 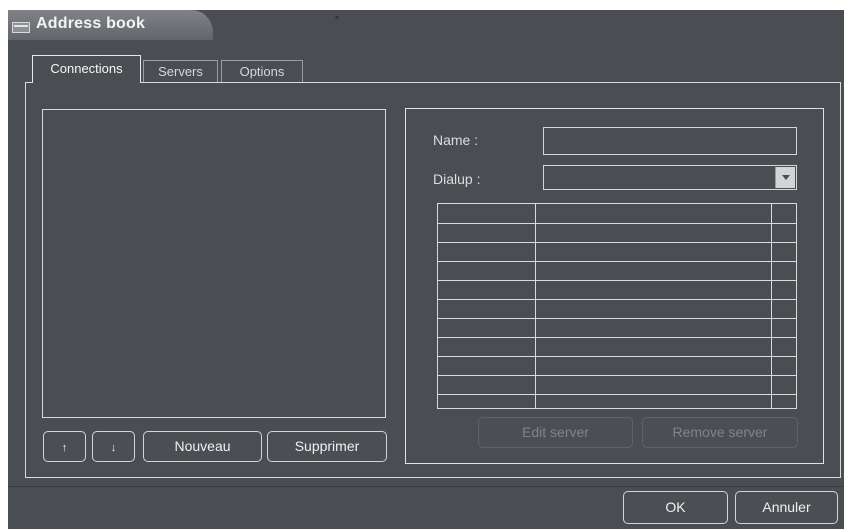 I want to click on address-book-icon, so click(x=21, y=27).